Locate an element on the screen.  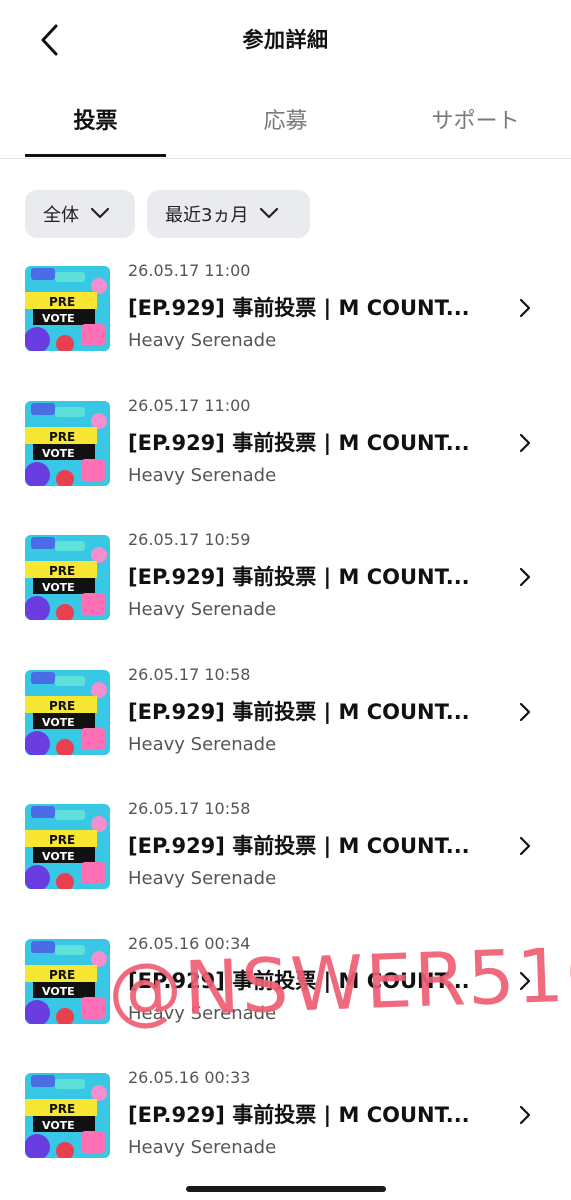
header: 参加詳細 is located at coordinates (285, 40).